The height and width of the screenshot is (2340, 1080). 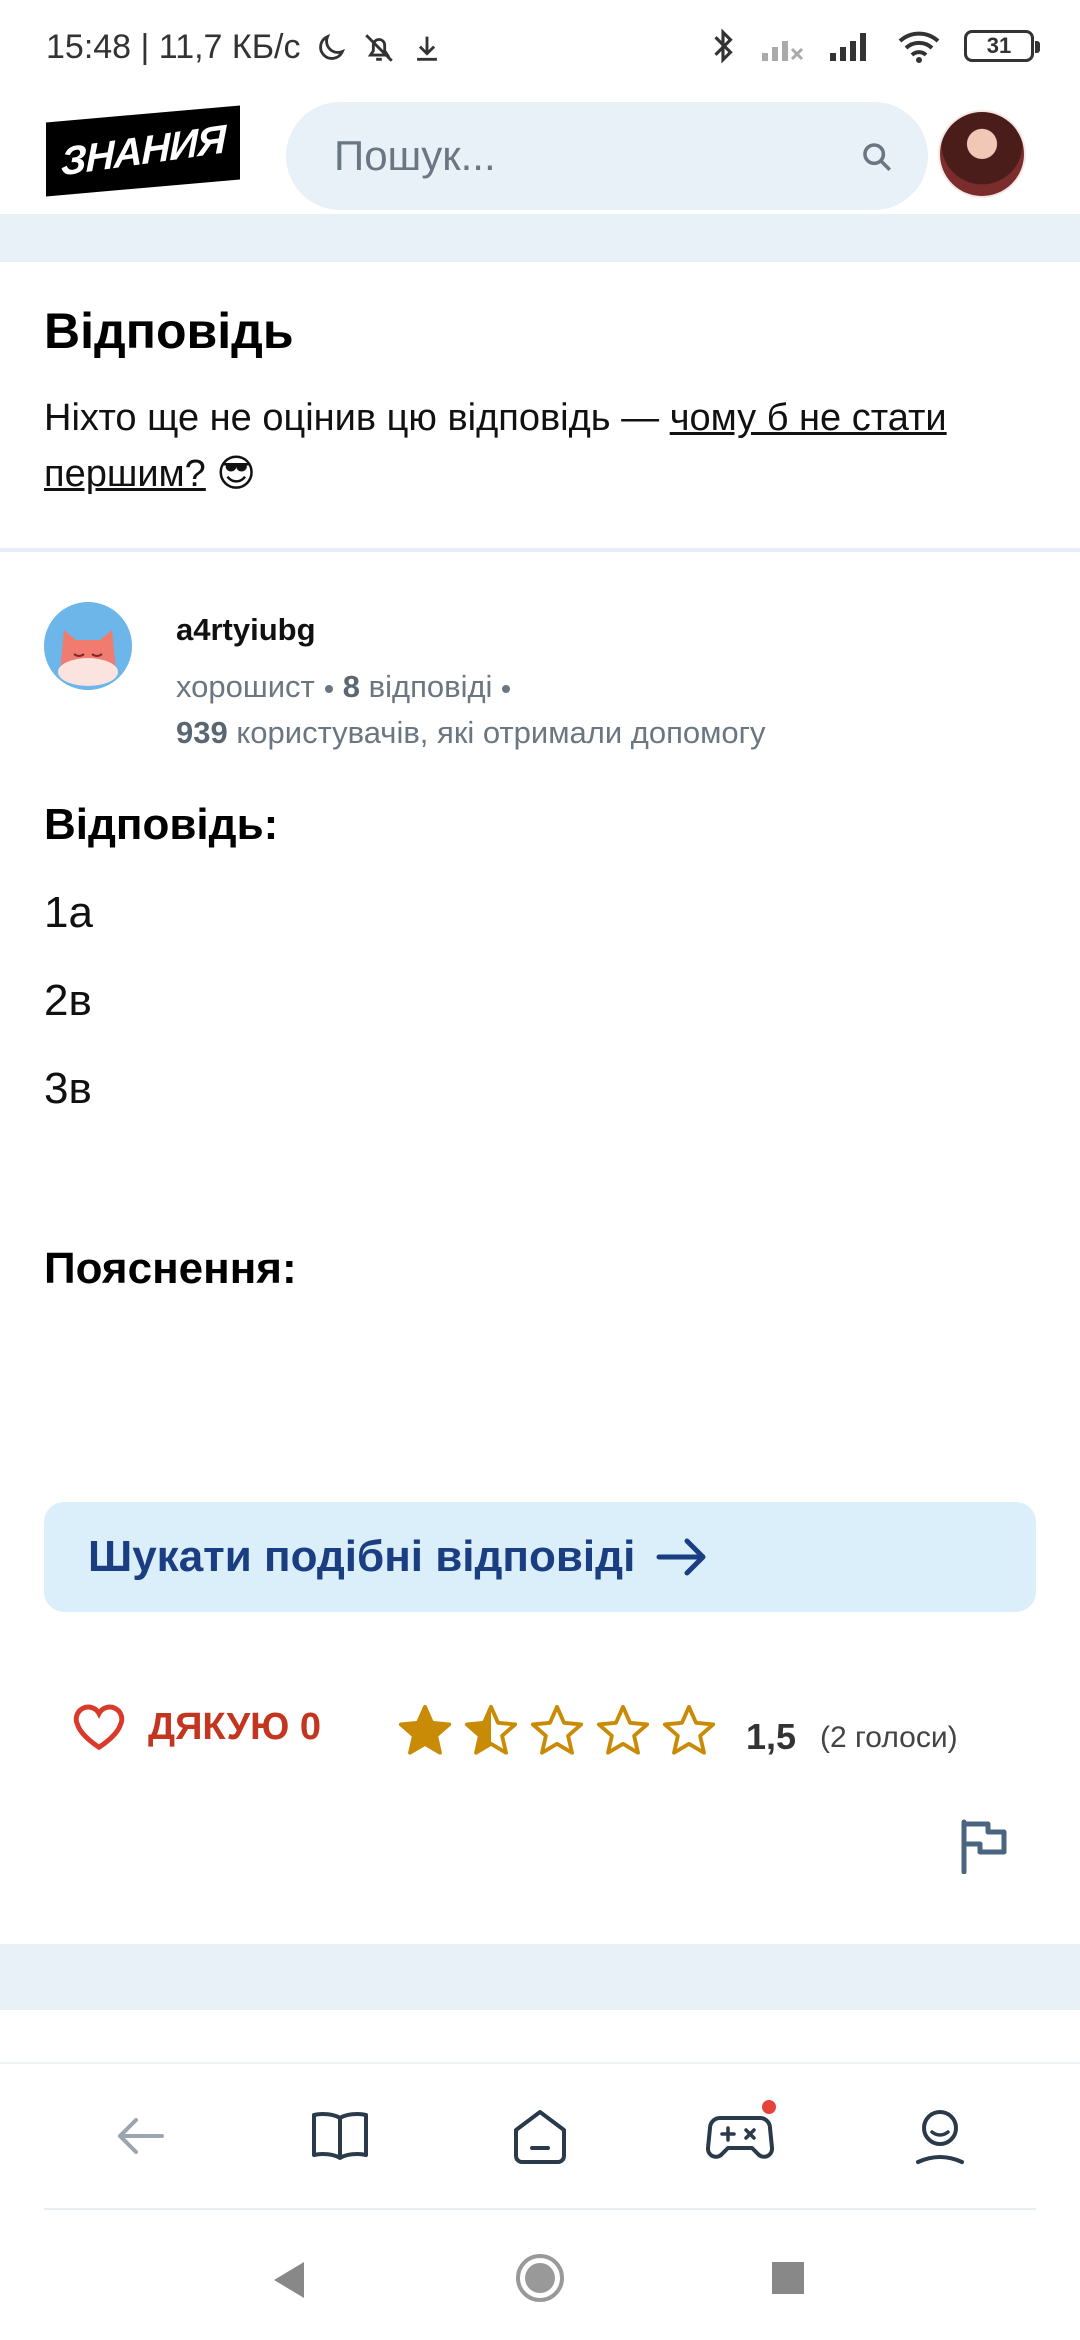 I want to click on nav-book, so click(x=340, y=2136).